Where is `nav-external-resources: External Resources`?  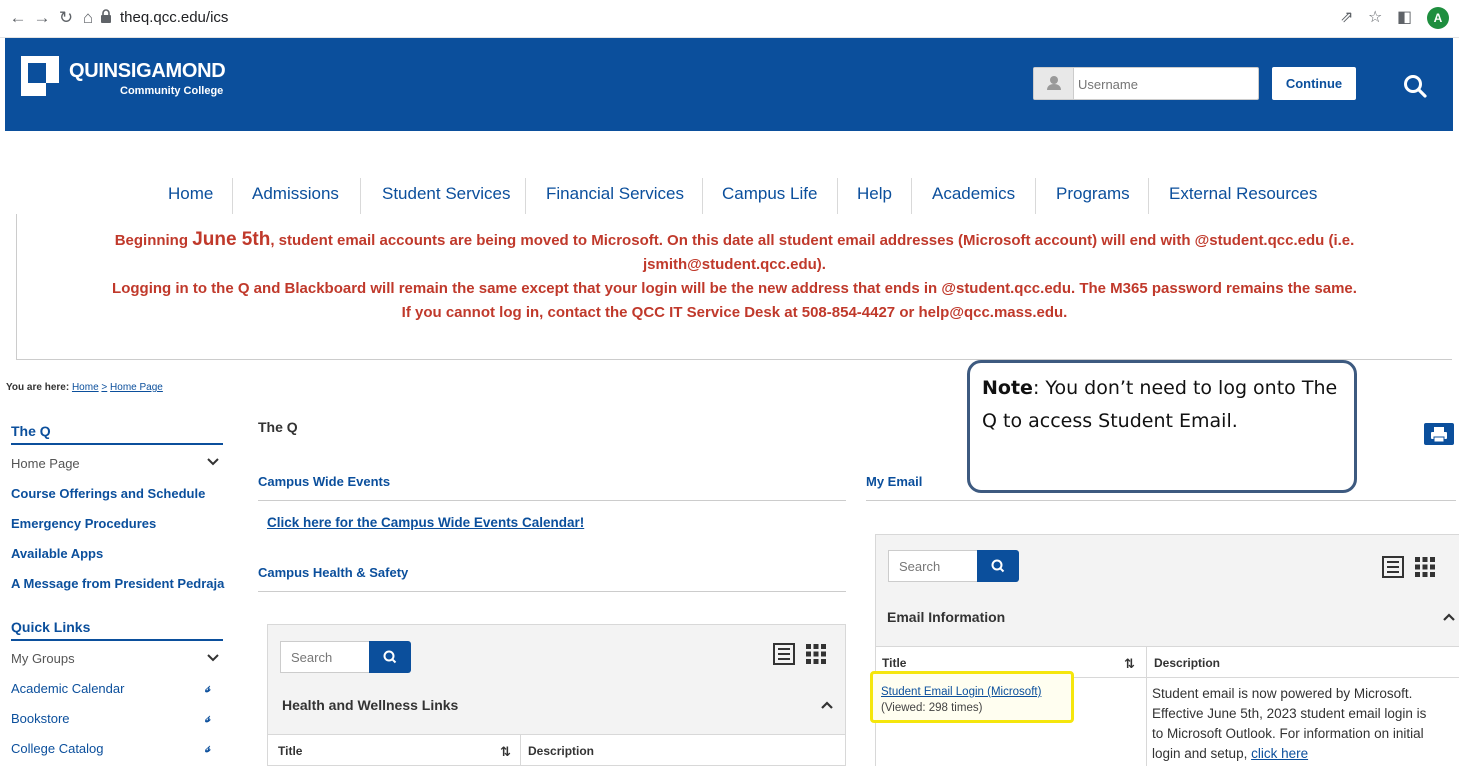 nav-external-resources: External Resources is located at coordinates (1243, 194).